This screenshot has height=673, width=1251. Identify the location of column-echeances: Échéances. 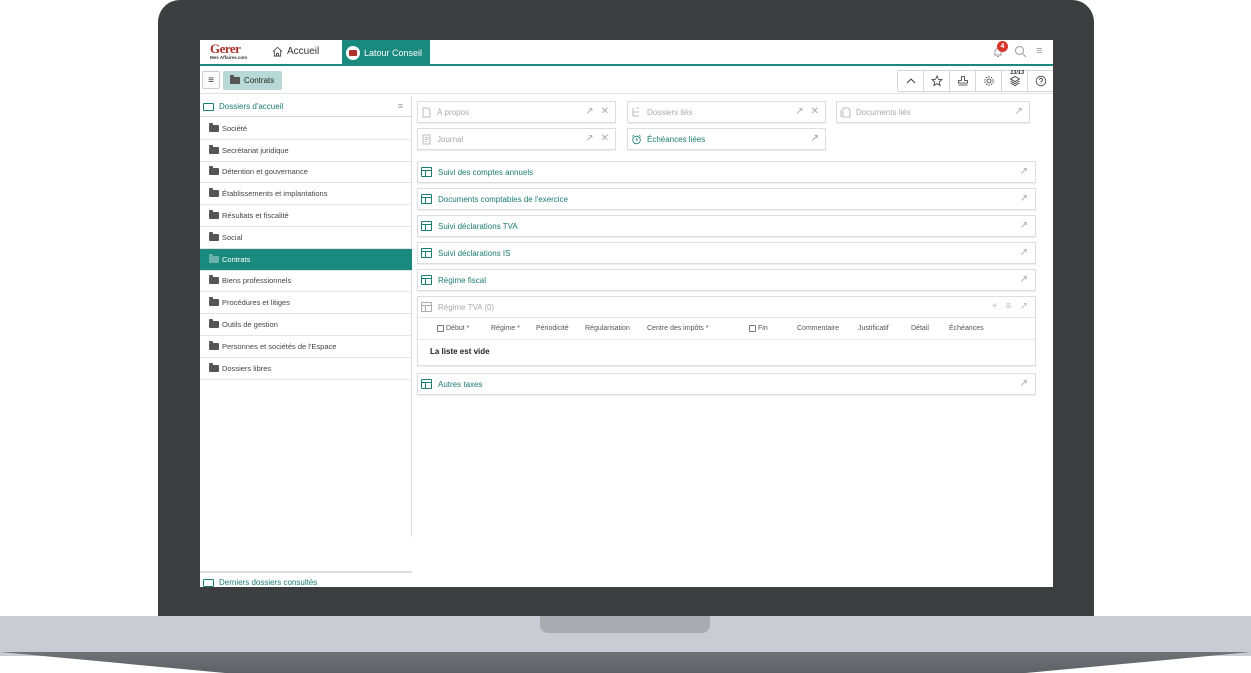
(966, 328).